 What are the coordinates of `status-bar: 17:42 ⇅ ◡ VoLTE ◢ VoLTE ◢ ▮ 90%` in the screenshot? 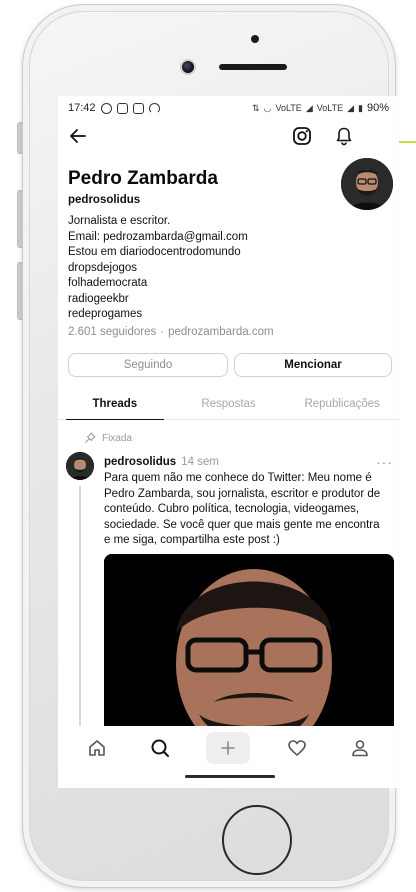 It's located at (228, 108).